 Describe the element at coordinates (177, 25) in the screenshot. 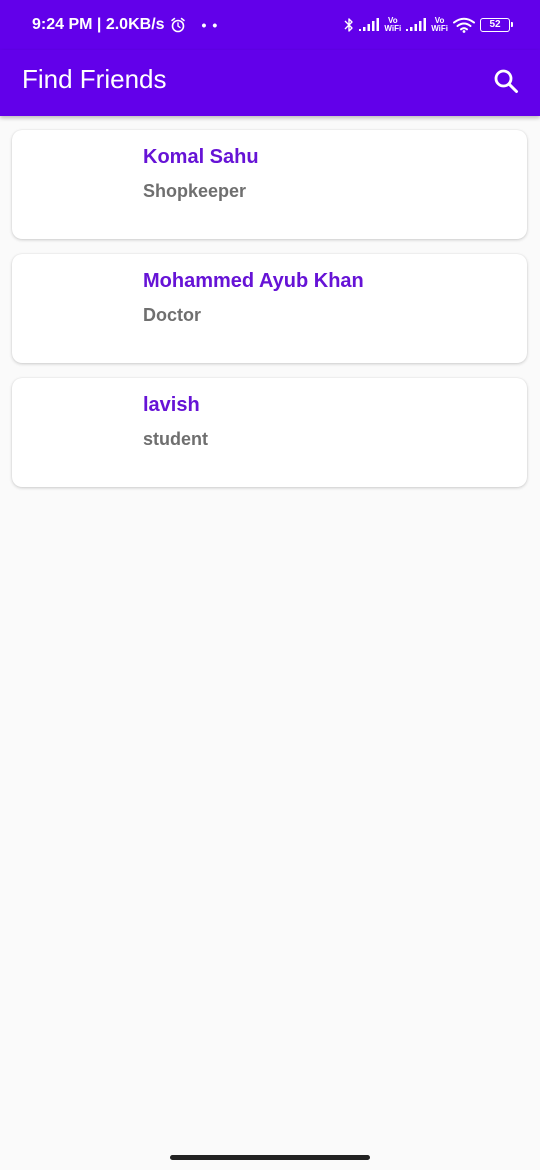

I see `alarm-icon` at that location.